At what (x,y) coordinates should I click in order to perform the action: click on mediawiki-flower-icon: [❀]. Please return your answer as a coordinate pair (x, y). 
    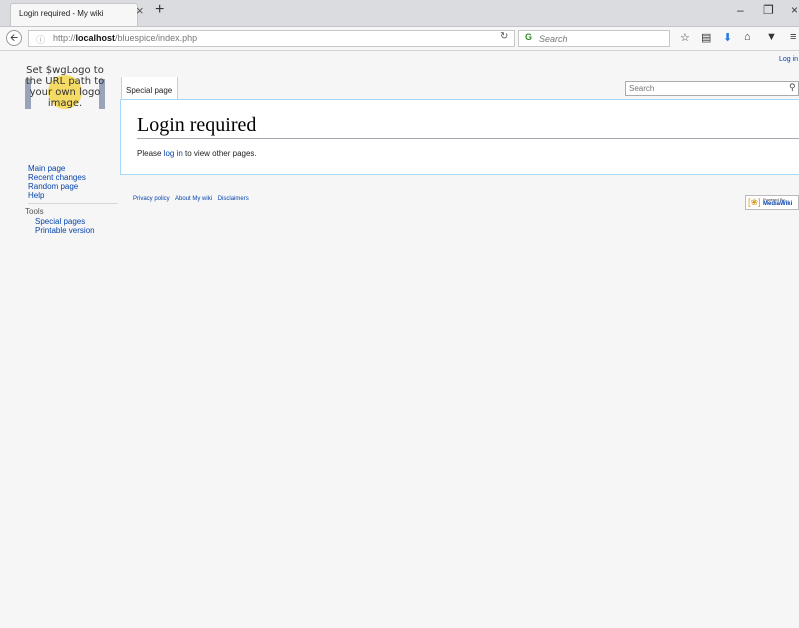
    Looking at the image, I should click on (754, 202).